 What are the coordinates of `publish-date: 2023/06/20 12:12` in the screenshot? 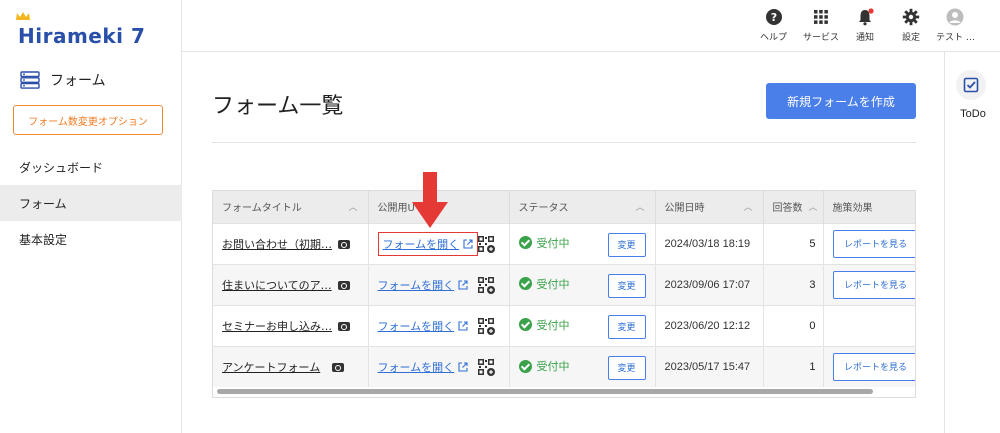 It's located at (707, 326).